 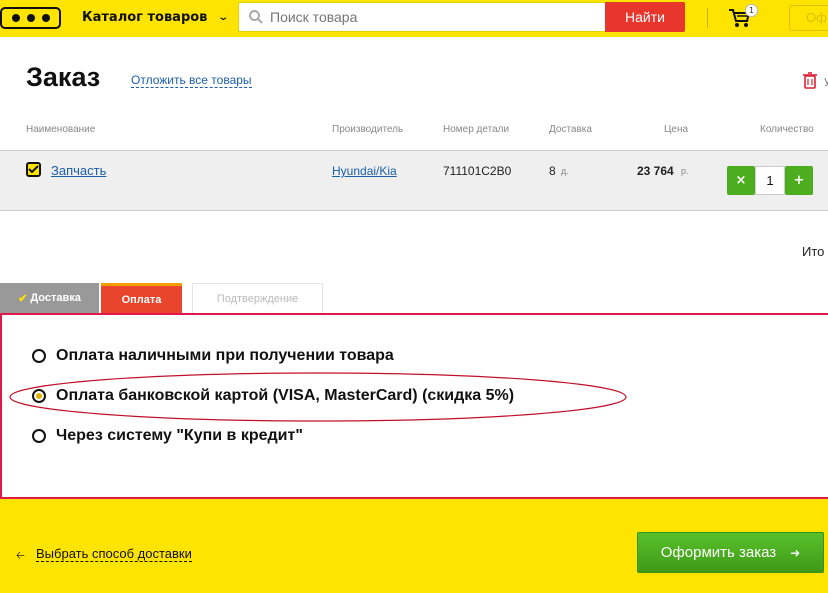 What do you see at coordinates (364, 171) in the screenshot?
I see `manufacturer-link: Hyundai/Kia` at bounding box center [364, 171].